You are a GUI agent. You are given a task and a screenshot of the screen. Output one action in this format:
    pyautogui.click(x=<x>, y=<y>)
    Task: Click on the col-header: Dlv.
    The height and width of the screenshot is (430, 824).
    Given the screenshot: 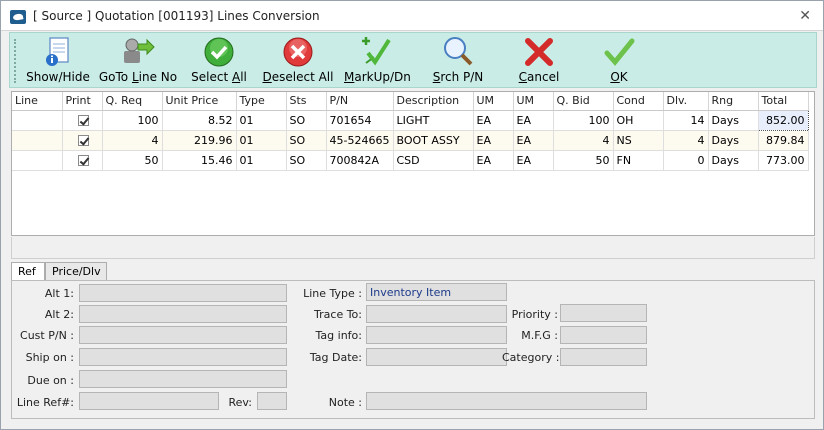 What is the action you would take?
    pyautogui.click(x=686, y=101)
    